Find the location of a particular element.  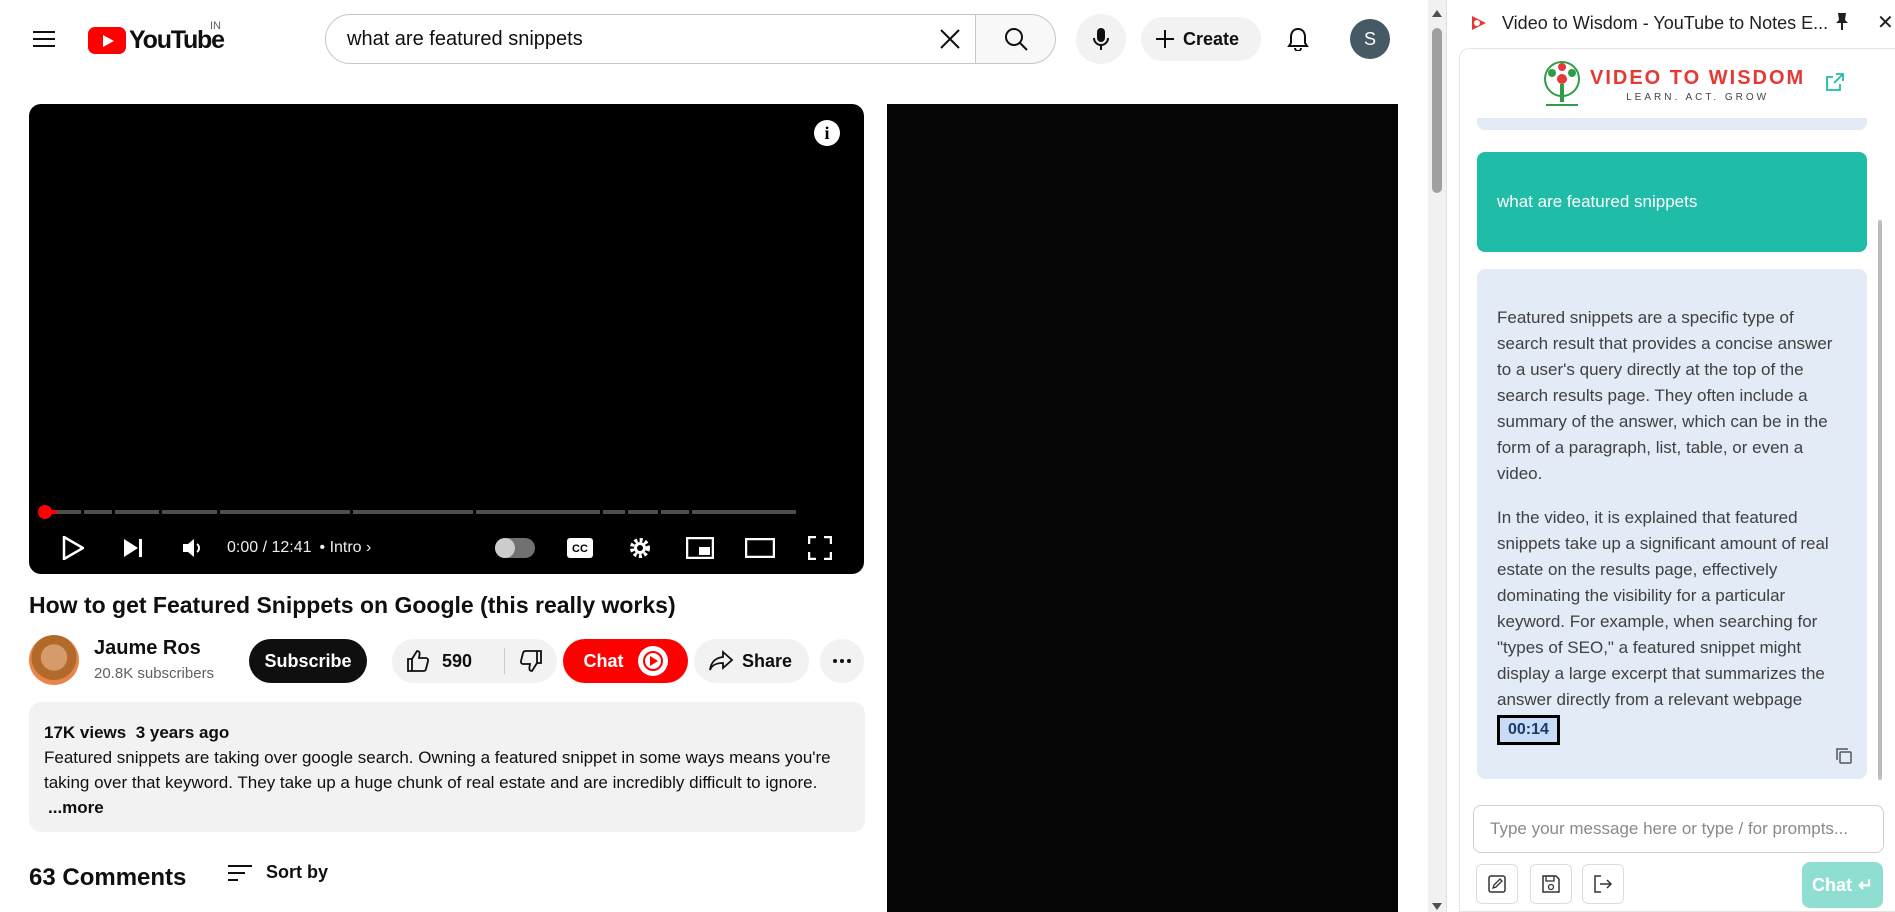

account-avatar: S is located at coordinates (1370, 39).